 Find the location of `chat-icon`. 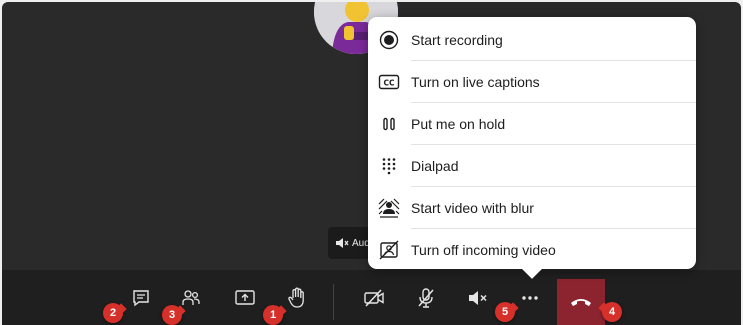

chat-icon is located at coordinates (141, 298).